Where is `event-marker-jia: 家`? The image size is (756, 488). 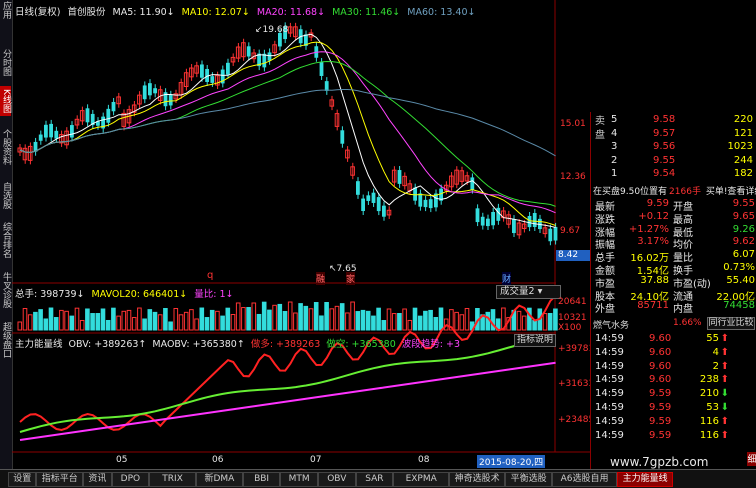 event-marker-jia: 家 is located at coordinates (351, 278).